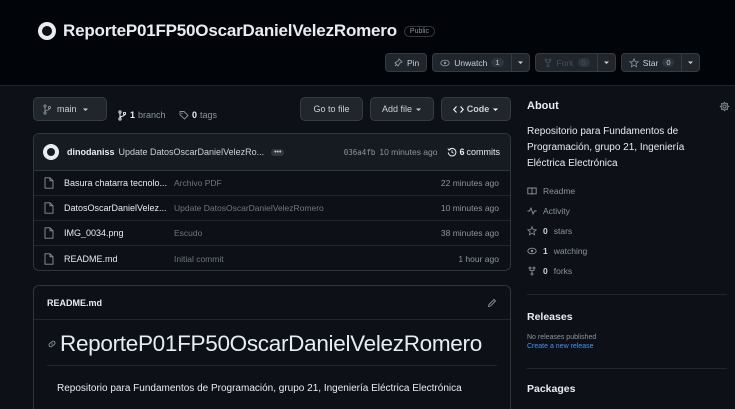 The height and width of the screenshot is (409, 735). I want to click on watching-label: watching, so click(570, 251).